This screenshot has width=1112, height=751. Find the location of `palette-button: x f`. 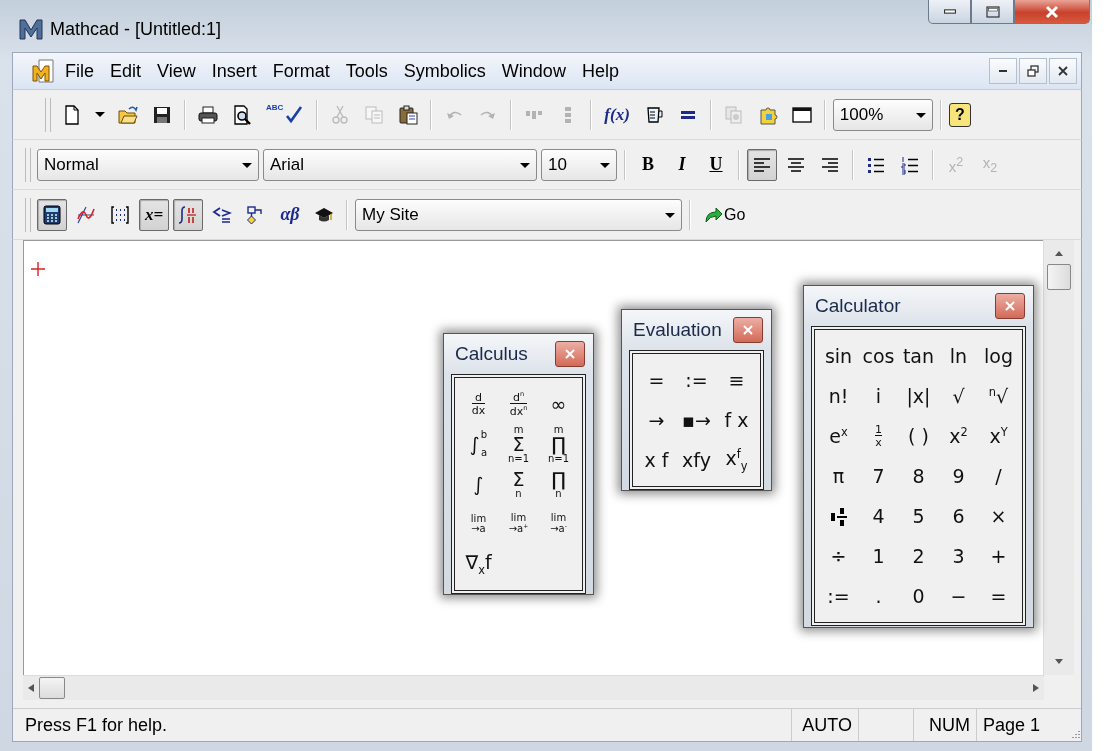

palette-button: x f is located at coordinates (656, 460).